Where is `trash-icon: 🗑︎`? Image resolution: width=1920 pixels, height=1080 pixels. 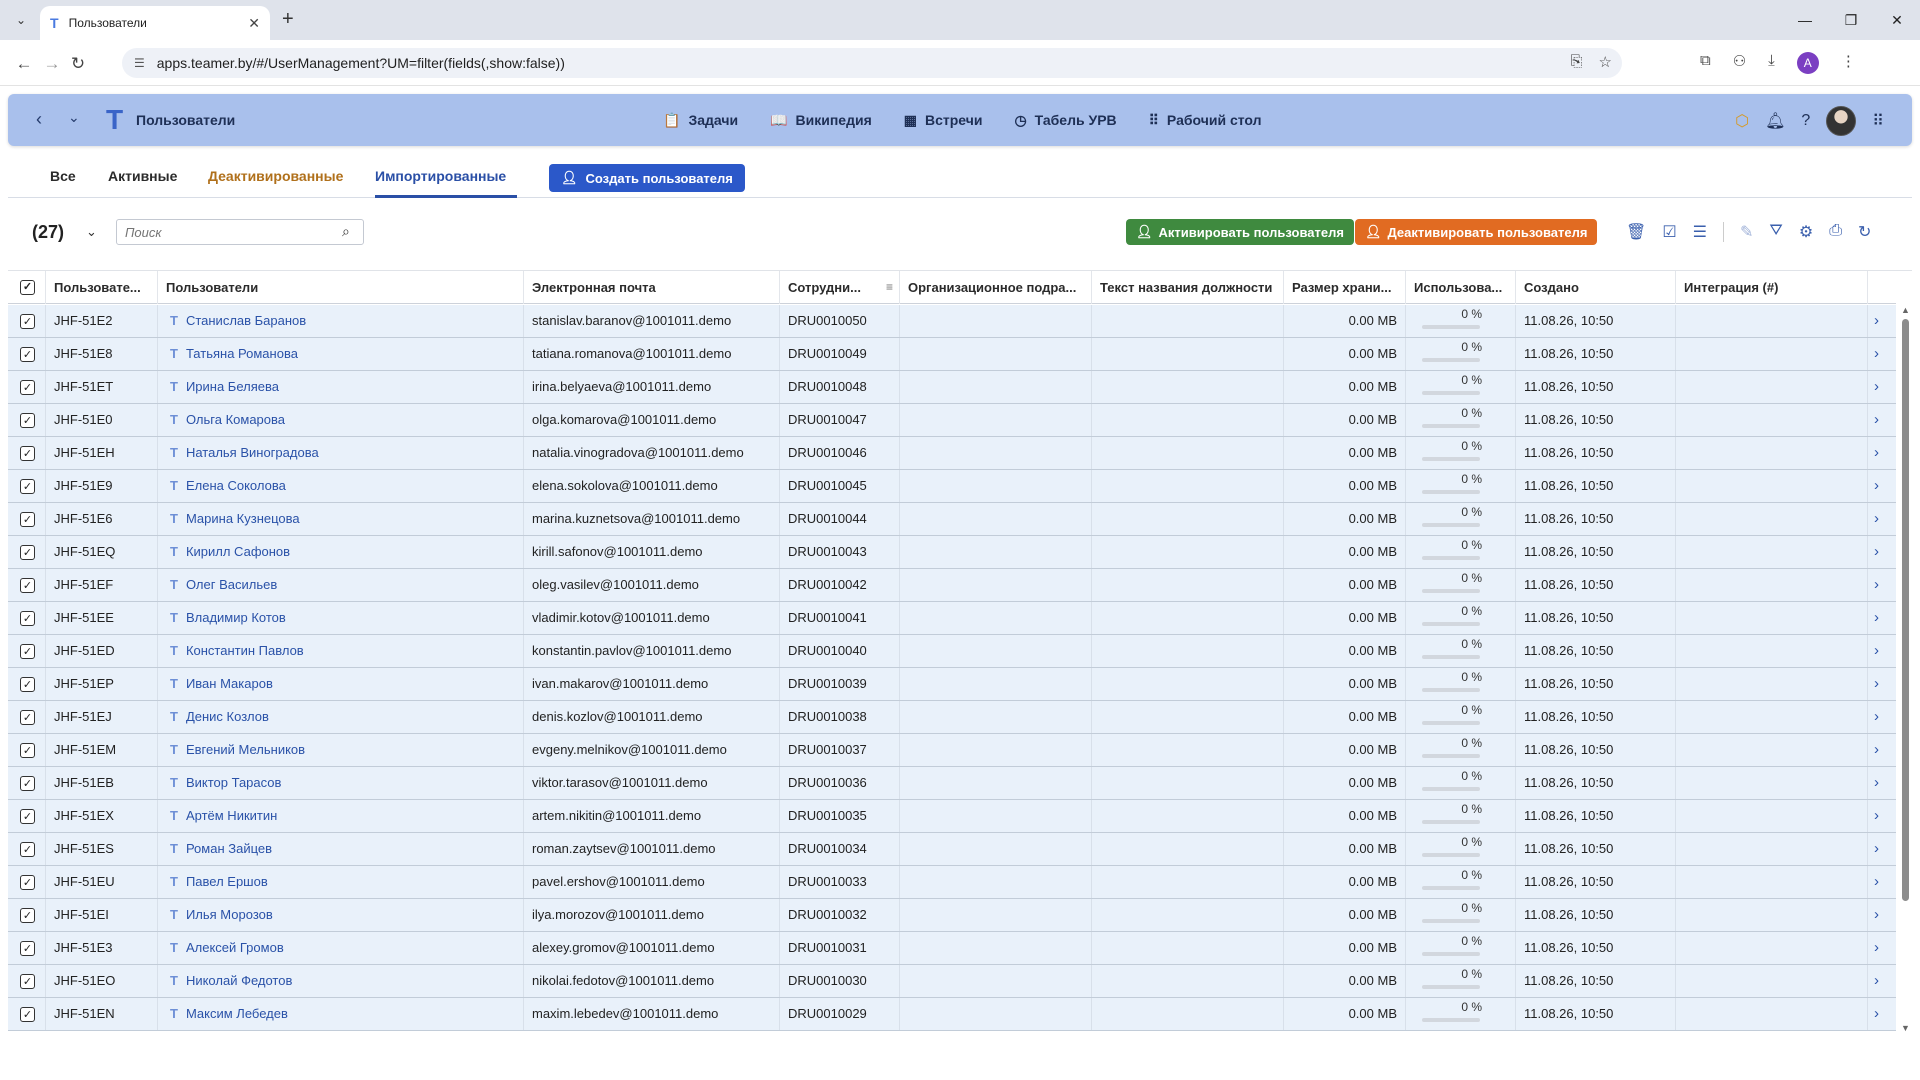
trash-icon: 🗑︎ is located at coordinates (1636, 232).